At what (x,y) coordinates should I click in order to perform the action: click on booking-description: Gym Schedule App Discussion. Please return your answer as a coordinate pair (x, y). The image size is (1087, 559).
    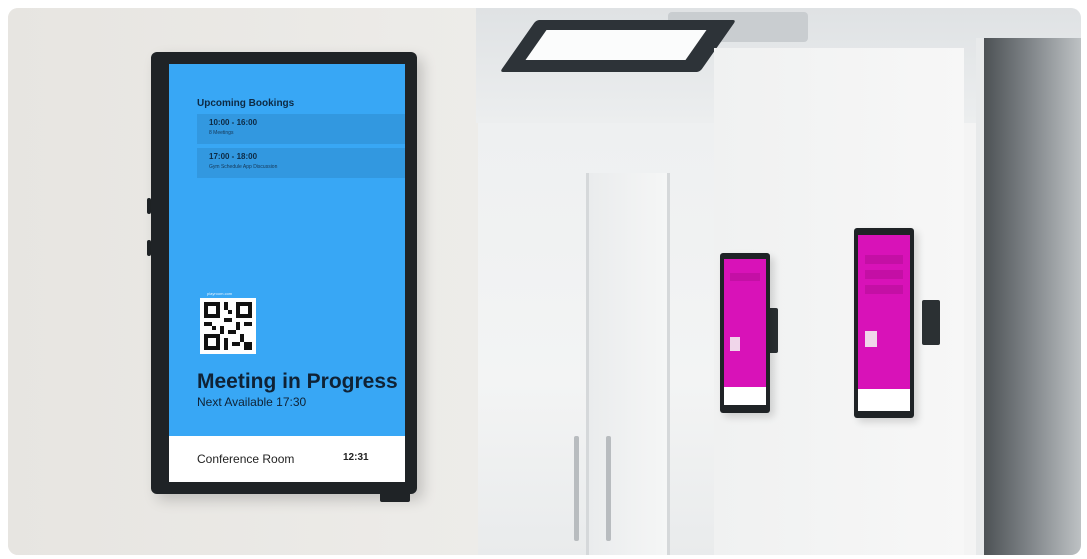
    Looking at the image, I should click on (243, 167).